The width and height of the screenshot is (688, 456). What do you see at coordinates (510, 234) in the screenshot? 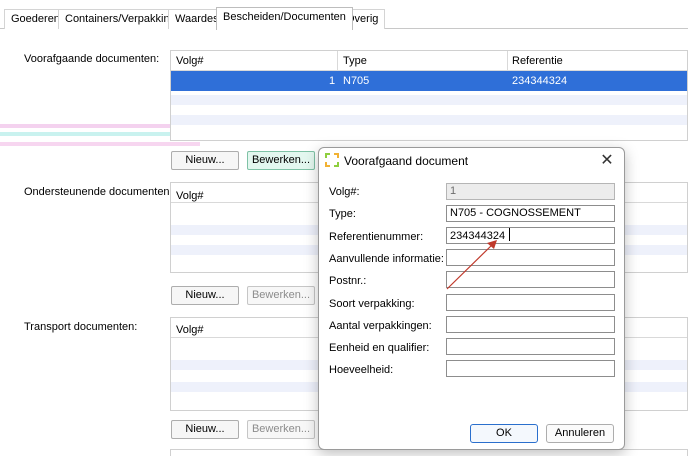
I see `text-caret` at bounding box center [510, 234].